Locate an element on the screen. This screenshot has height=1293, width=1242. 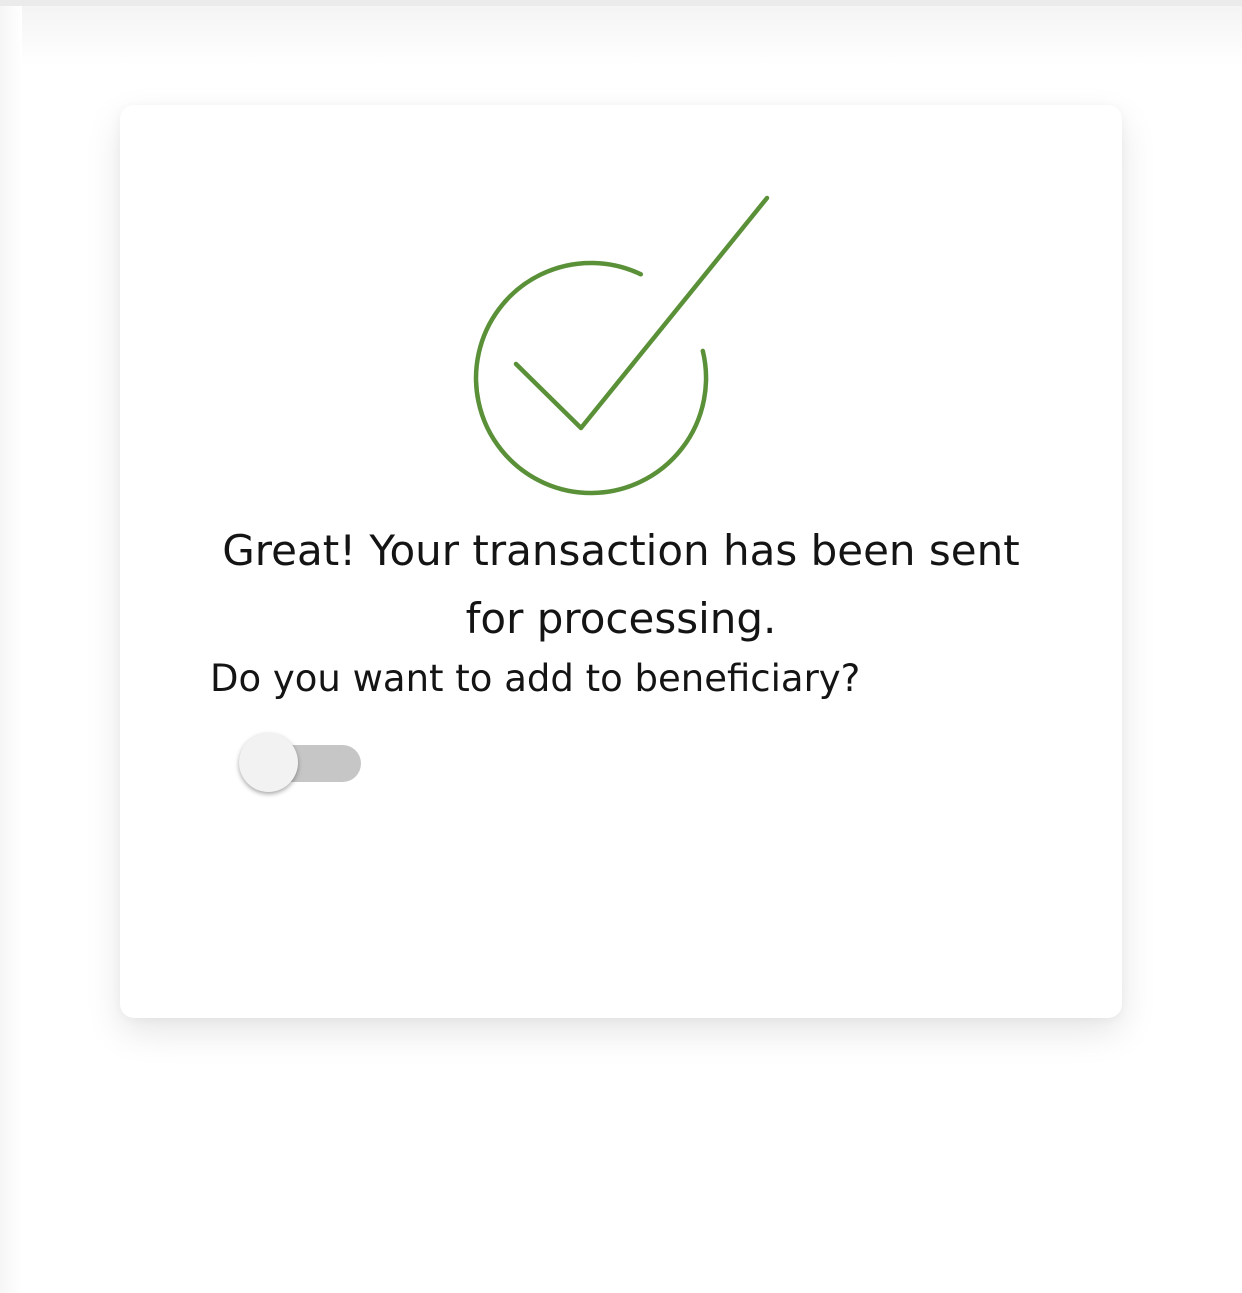
left-edge is located at coordinates (11, 649).